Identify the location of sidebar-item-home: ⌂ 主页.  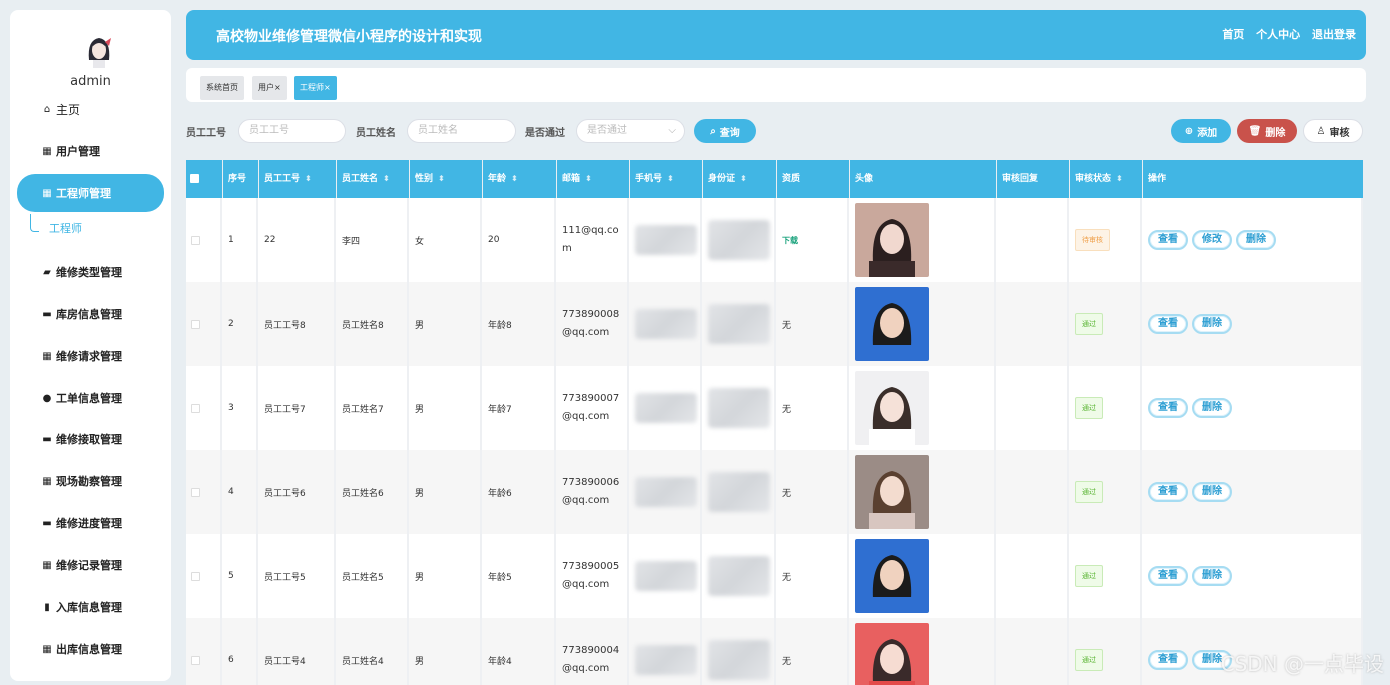
(90, 109).